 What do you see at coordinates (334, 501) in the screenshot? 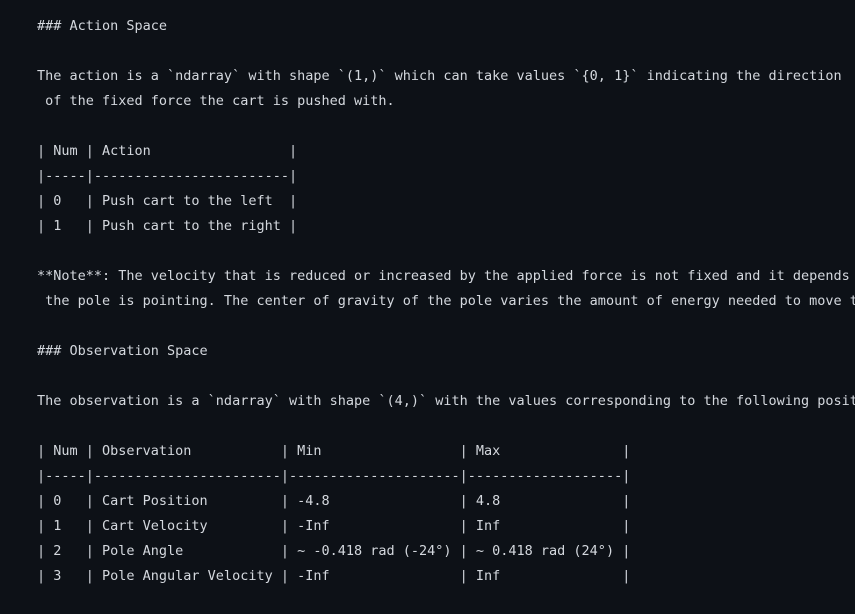
I see `observation-table-row: | 0 | Cart Position | -4.8 | 4.8 |` at bounding box center [334, 501].